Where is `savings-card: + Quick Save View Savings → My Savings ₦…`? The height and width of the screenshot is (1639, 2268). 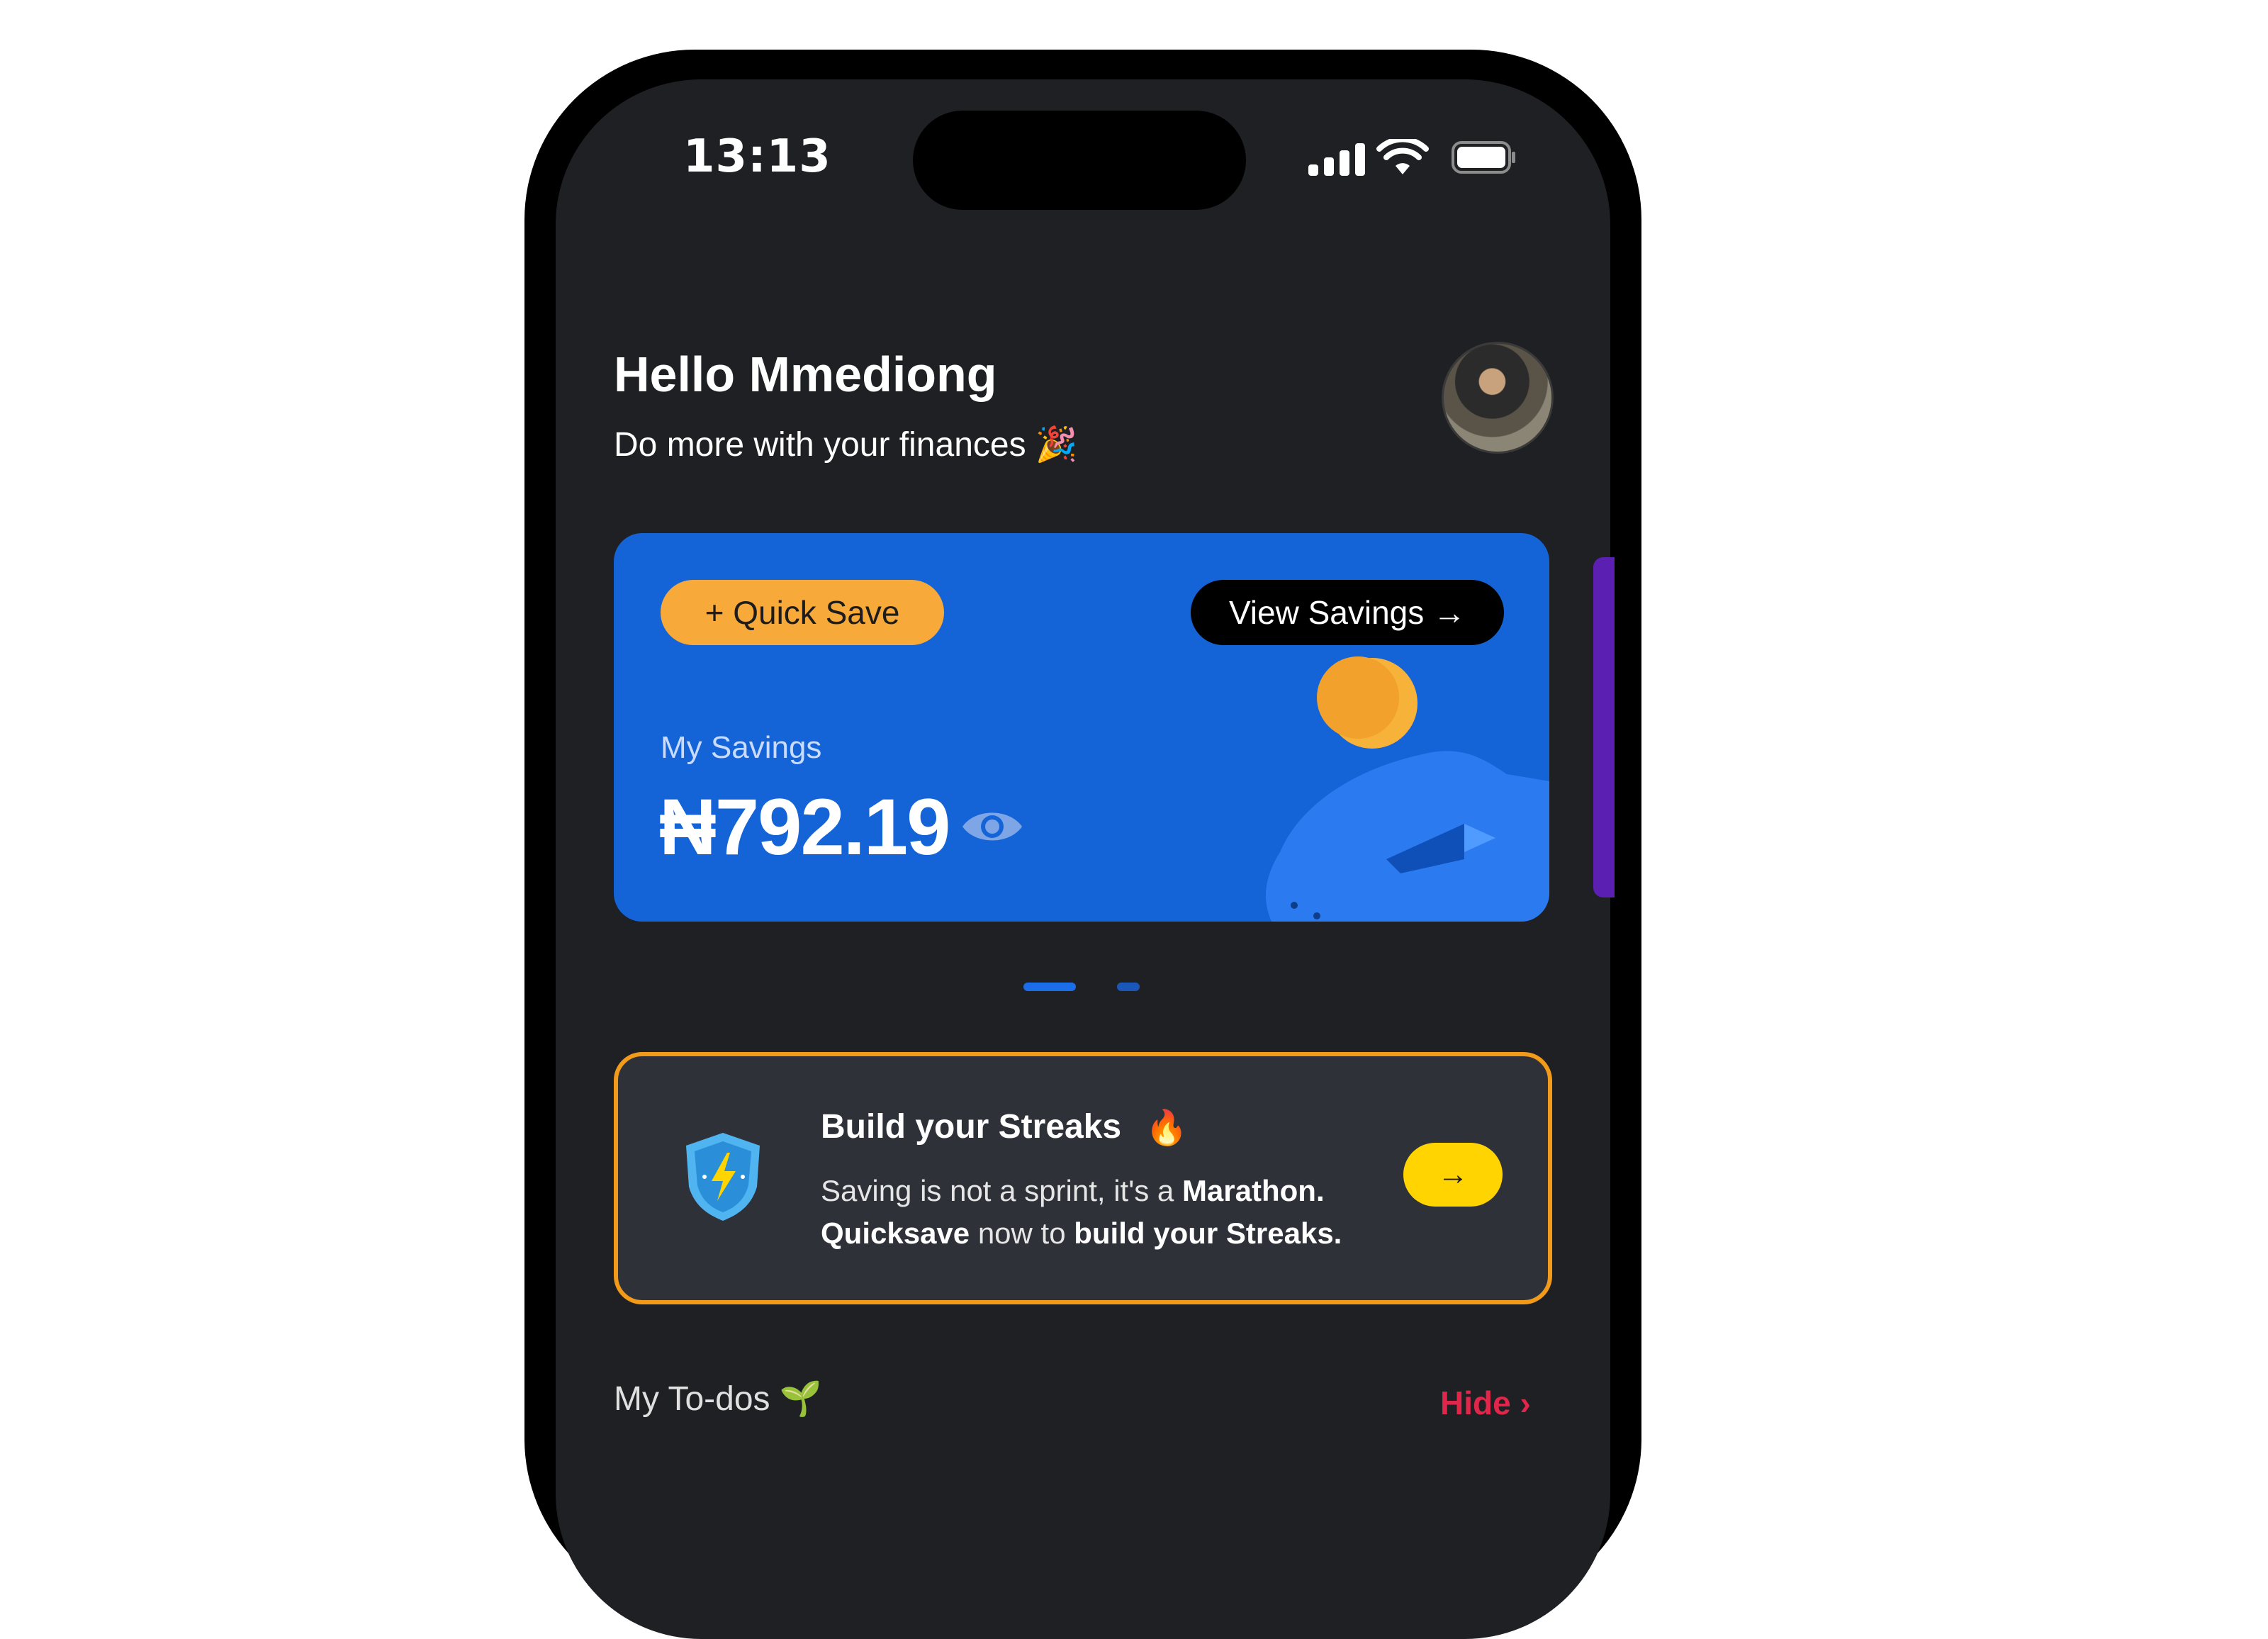 savings-card: + Quick Save View Savings → My Savings ₦… is located at coordinates (1081, 727).